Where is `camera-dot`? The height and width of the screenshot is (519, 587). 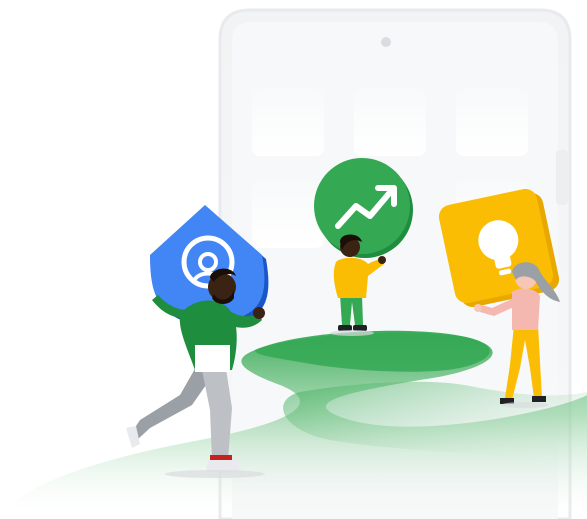
camera-dot is located at coordinates (386, 42).